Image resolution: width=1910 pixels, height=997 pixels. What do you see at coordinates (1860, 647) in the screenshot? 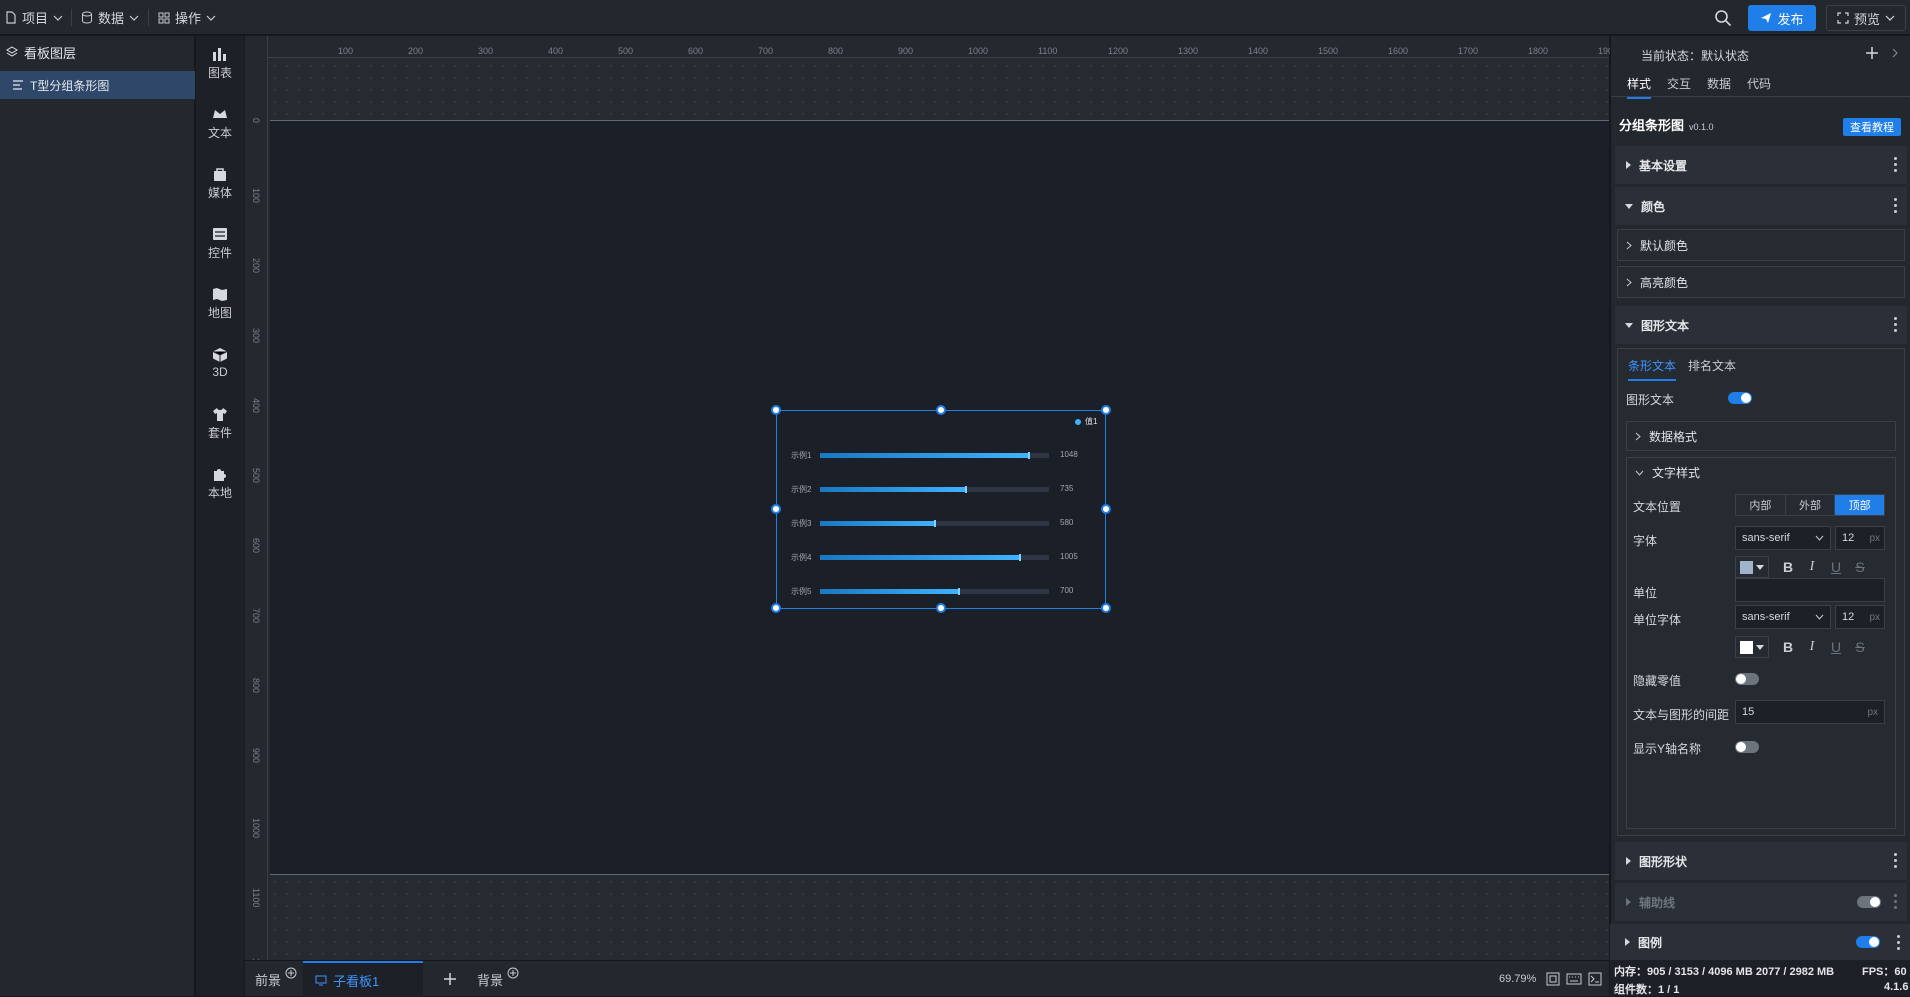
I see `unit-strikethrough-button: S` at bounding box center [1860, 647].